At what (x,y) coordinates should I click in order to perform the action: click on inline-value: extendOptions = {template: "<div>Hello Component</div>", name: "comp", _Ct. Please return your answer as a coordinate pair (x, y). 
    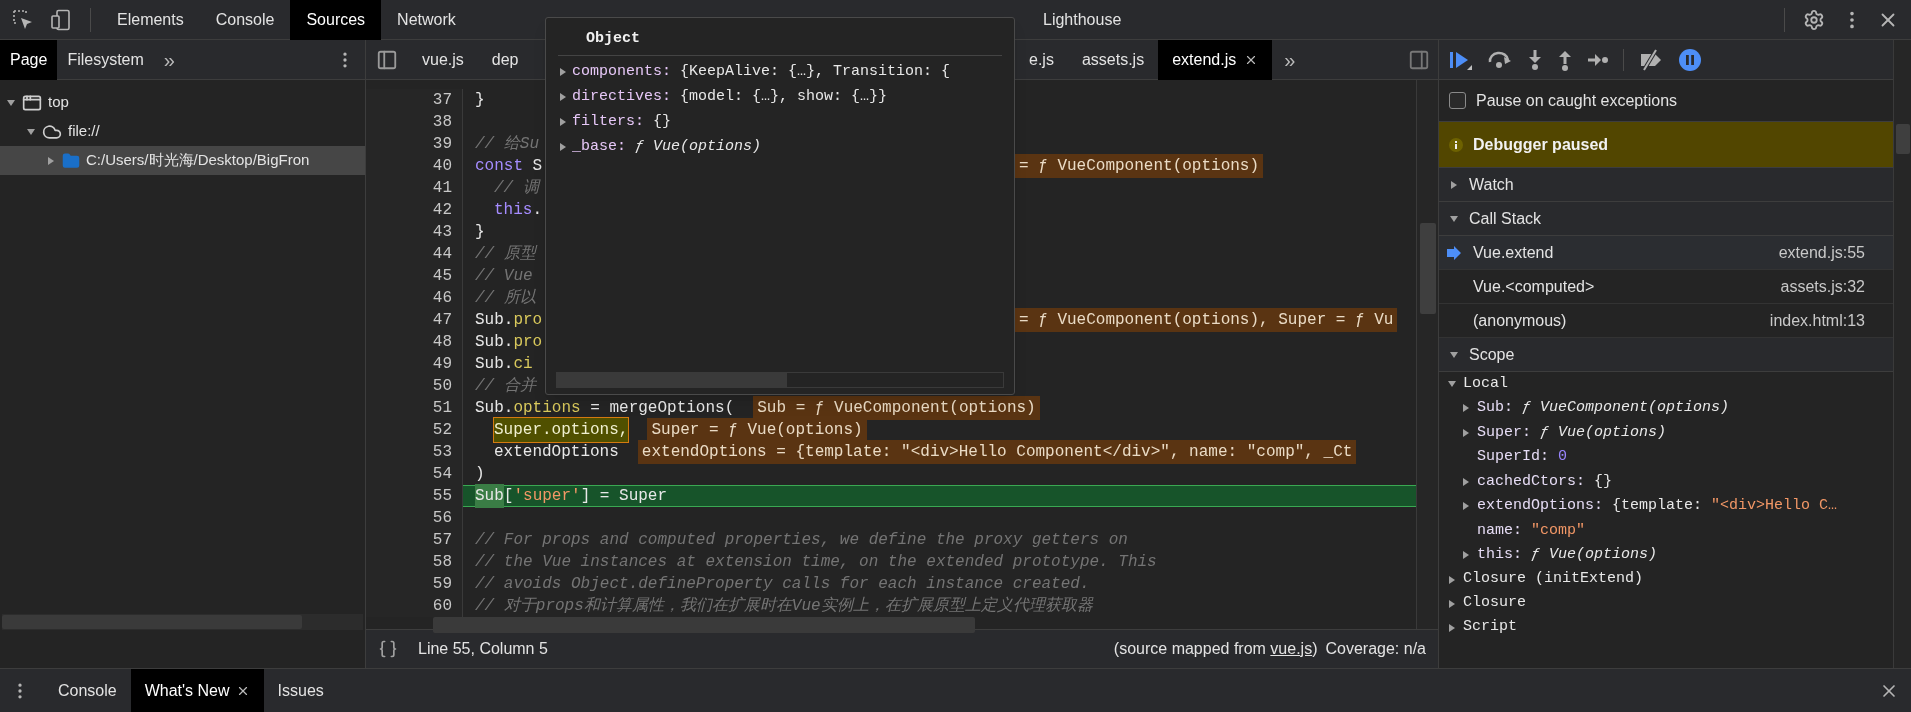
    Looking at the image, I should click on (997, 452).